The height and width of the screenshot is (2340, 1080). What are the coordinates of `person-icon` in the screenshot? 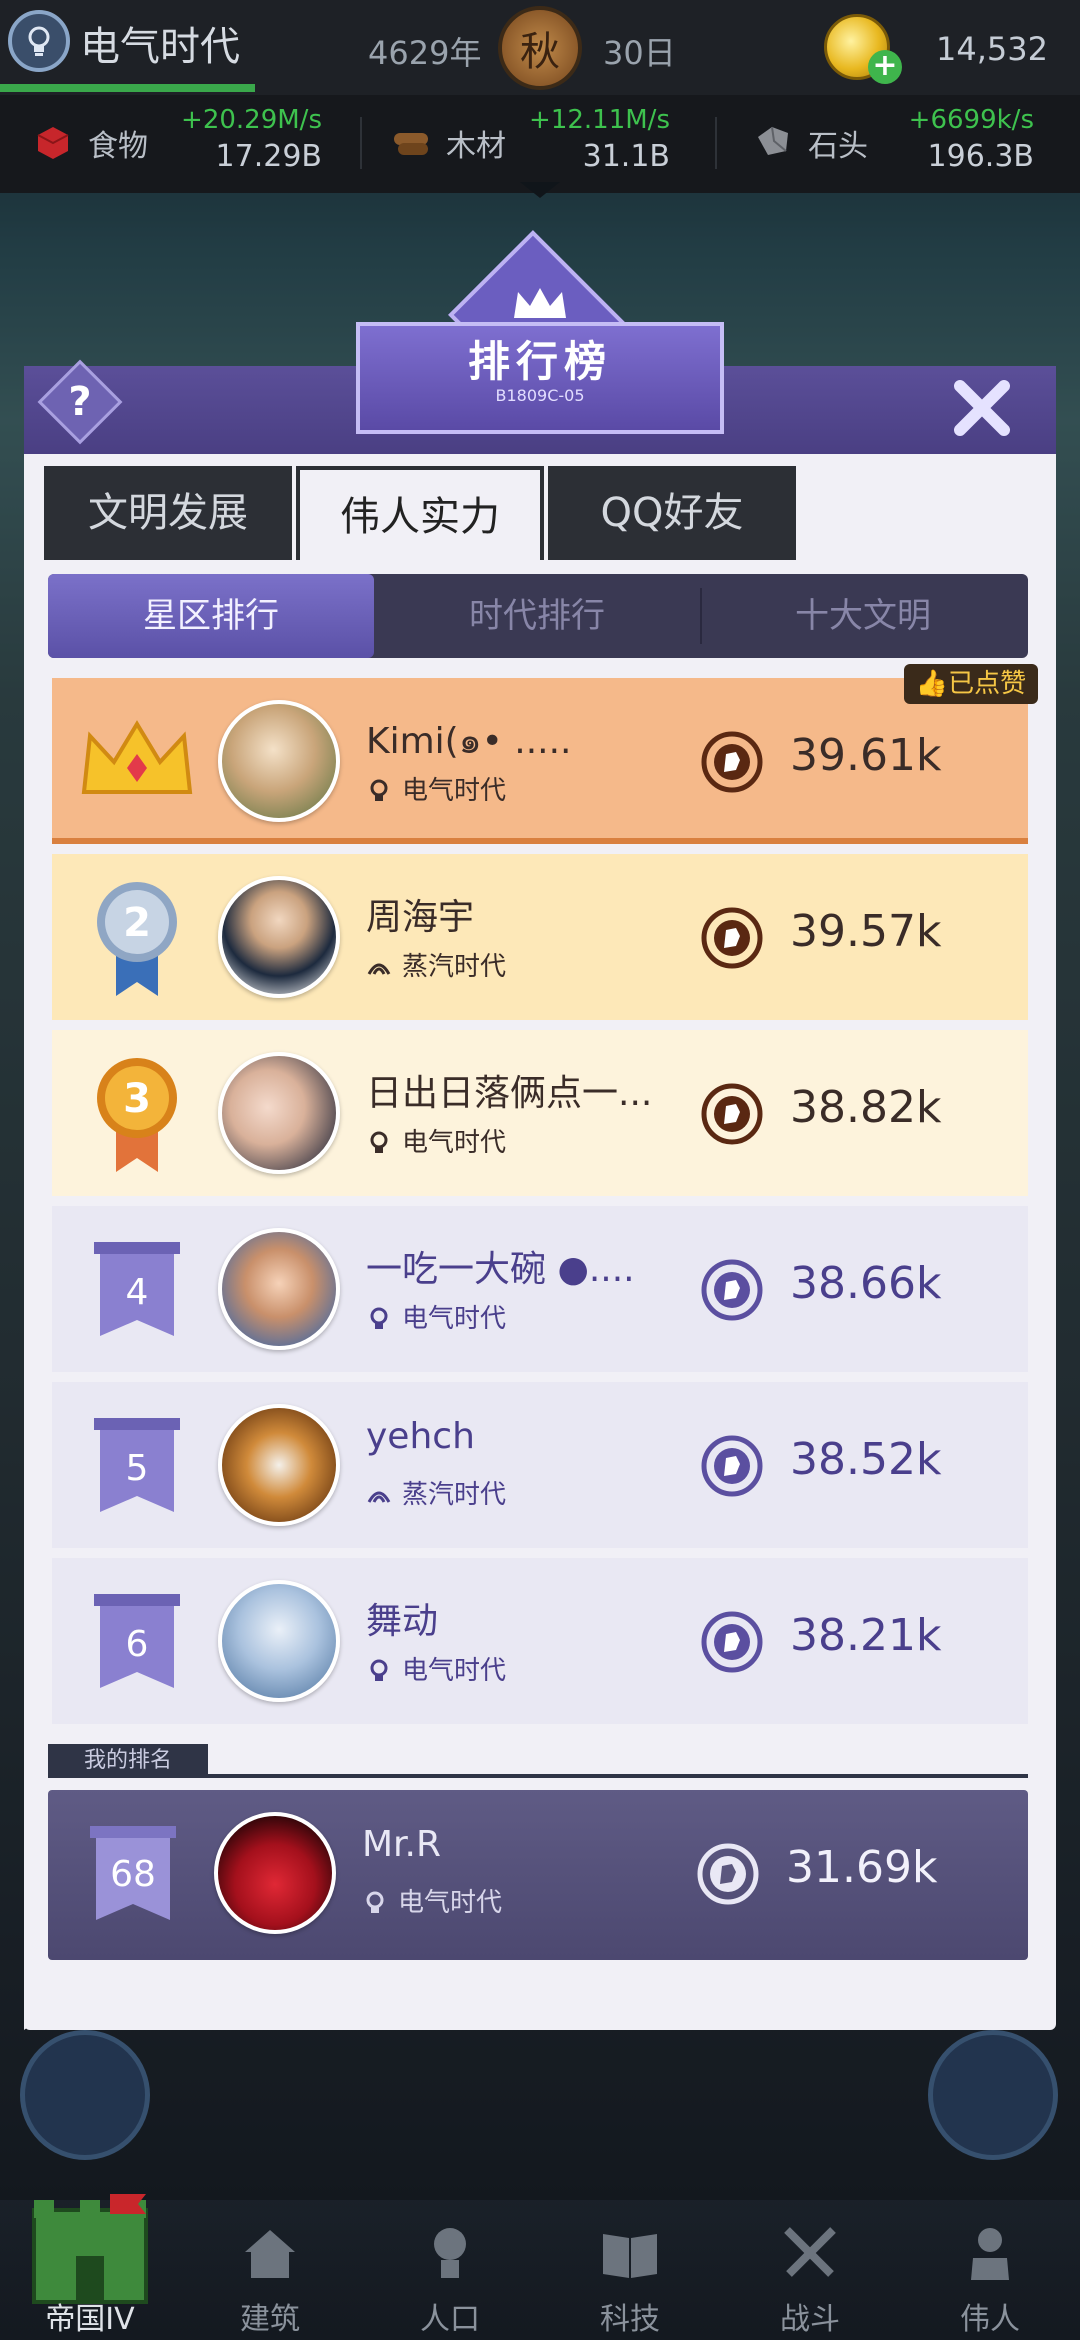 It's located at (450, 2253).